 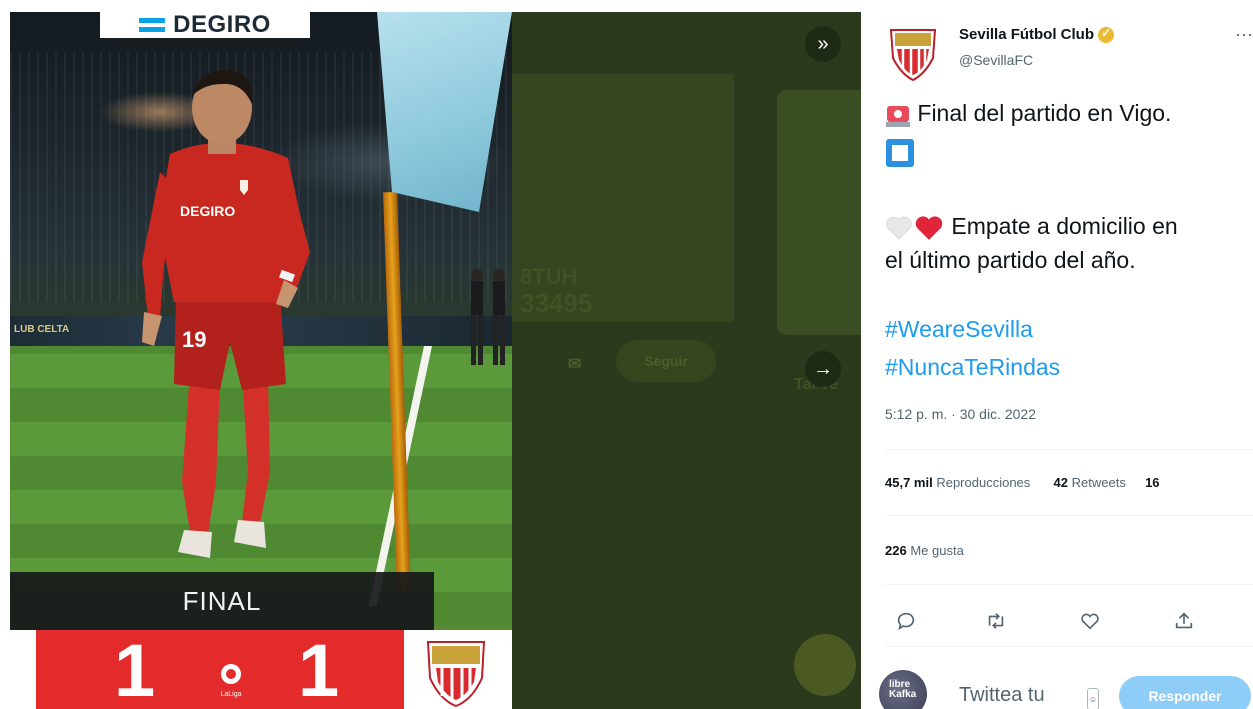 I want to click on tweet-actions, so click(x=1069, y=621).